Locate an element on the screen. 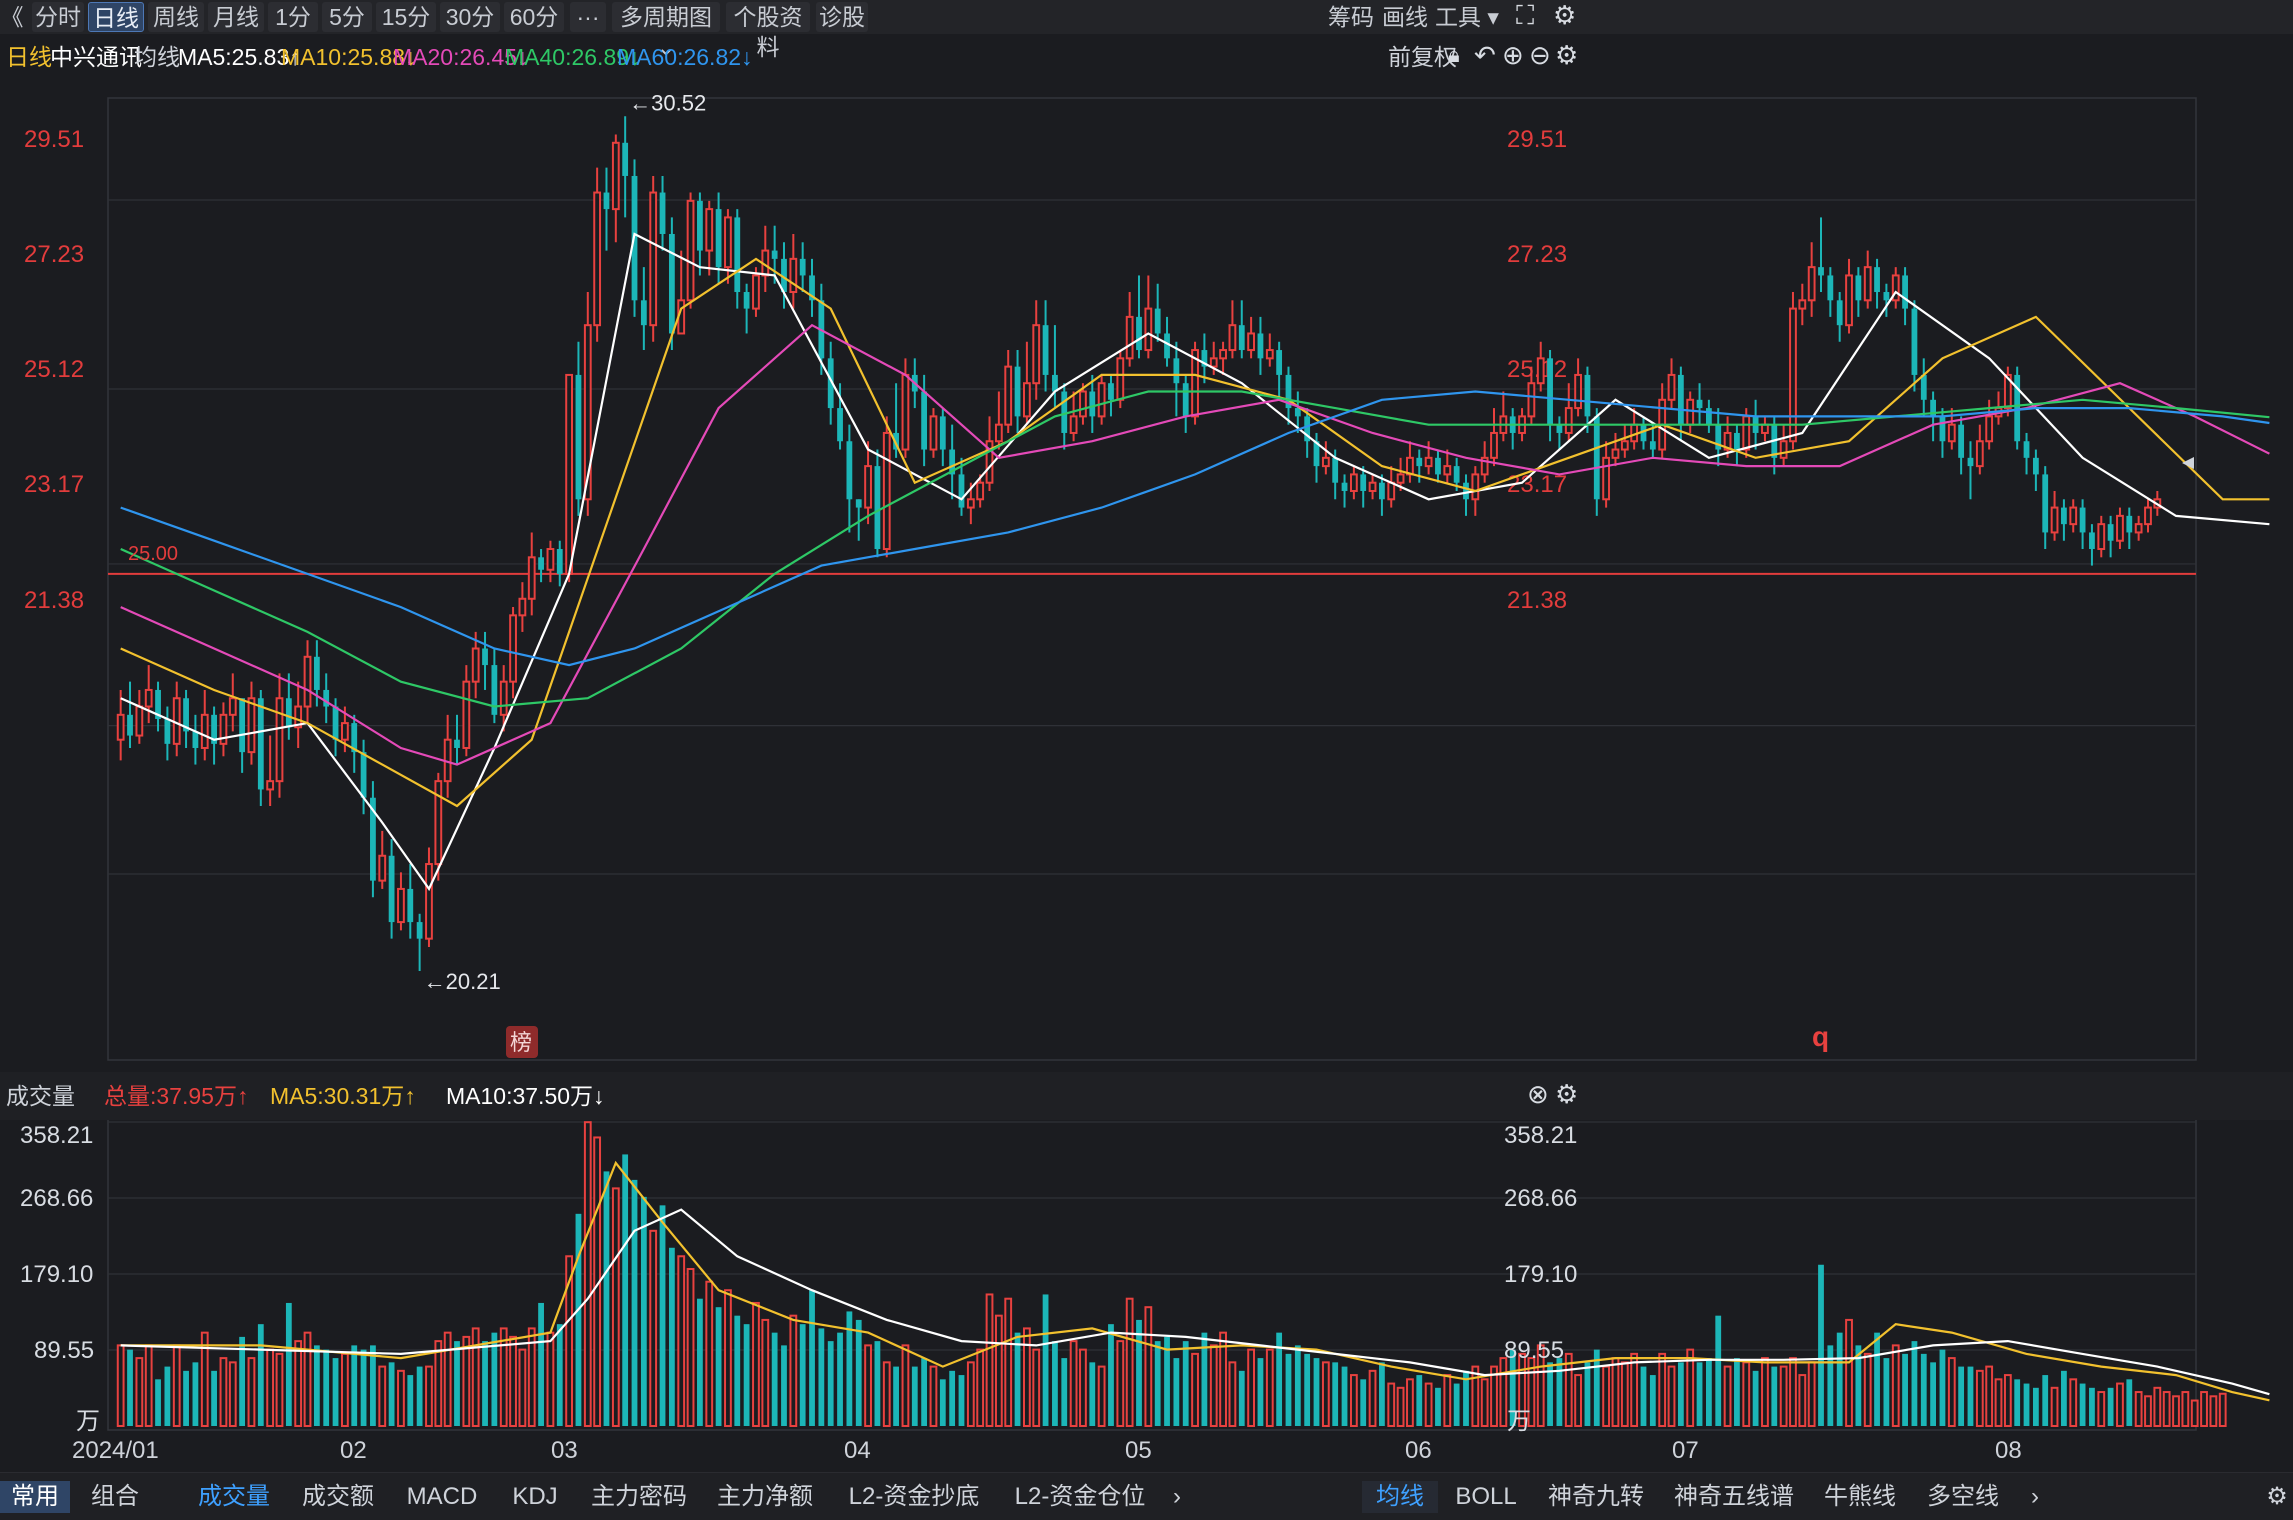  indicator-settings-icon: ⚙ is located at coordinates (1566, 1094).